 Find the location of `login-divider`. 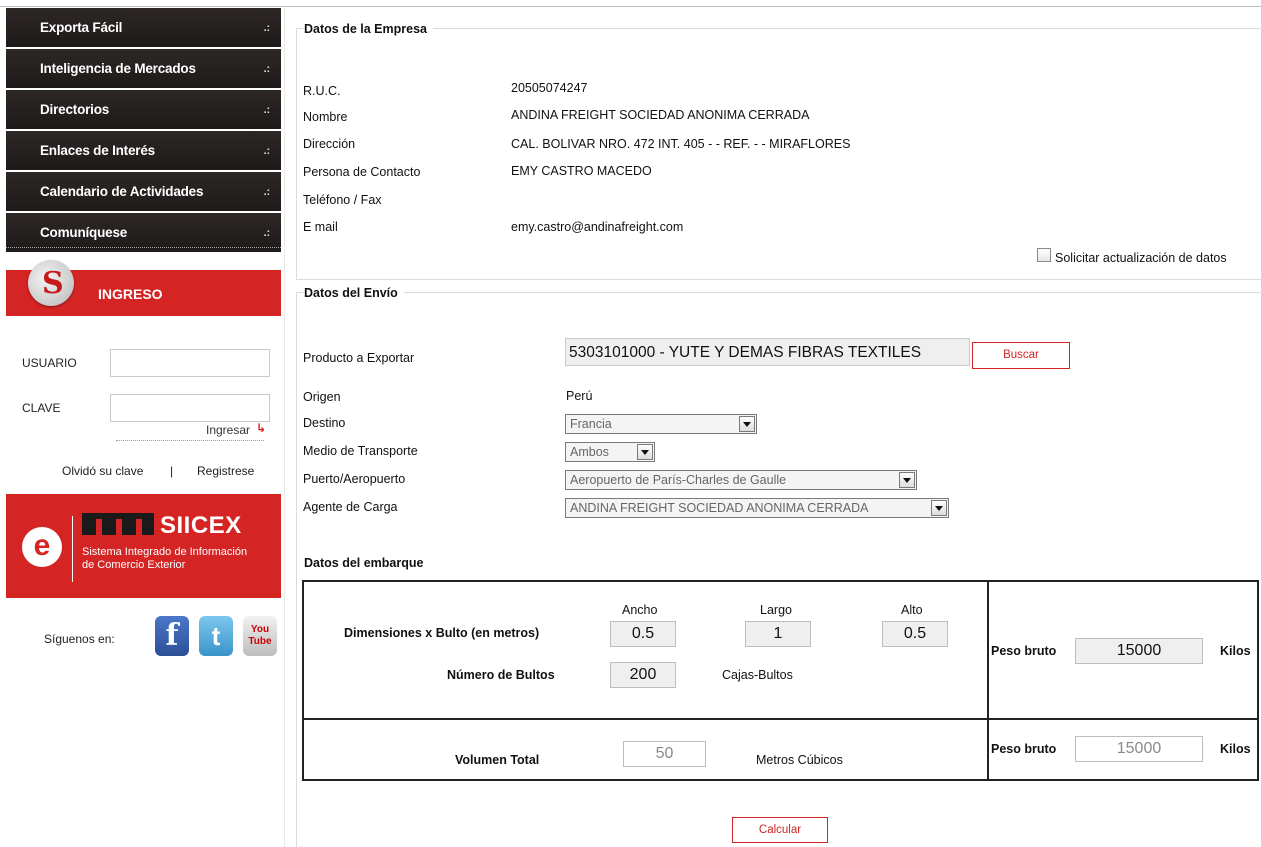

login-divider is located at coordinates (190, 440).